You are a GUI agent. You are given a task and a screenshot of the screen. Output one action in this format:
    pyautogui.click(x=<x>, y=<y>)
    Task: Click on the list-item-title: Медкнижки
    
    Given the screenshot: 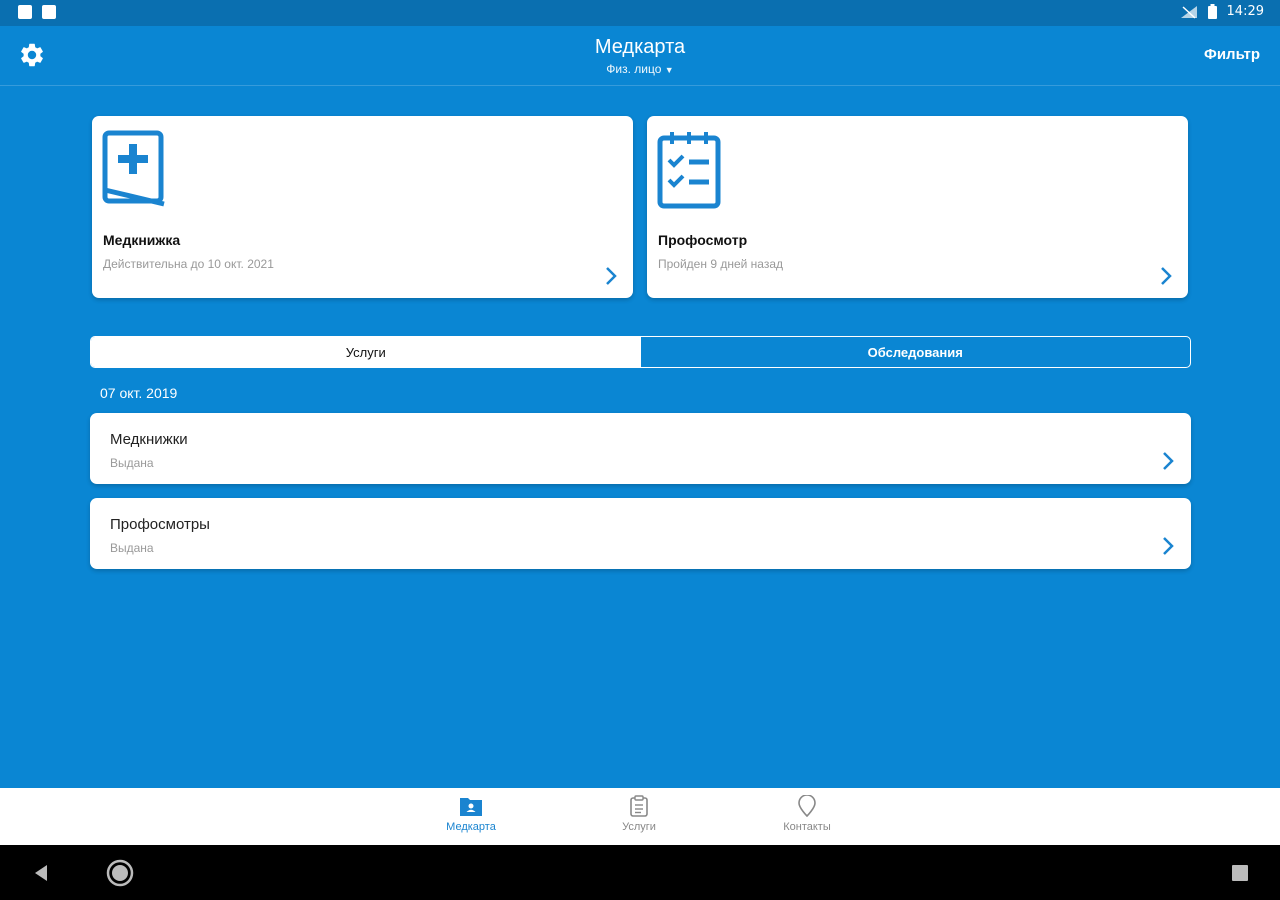 What is the action you would take?
    pyautogui.click(x=149, y=439)
    